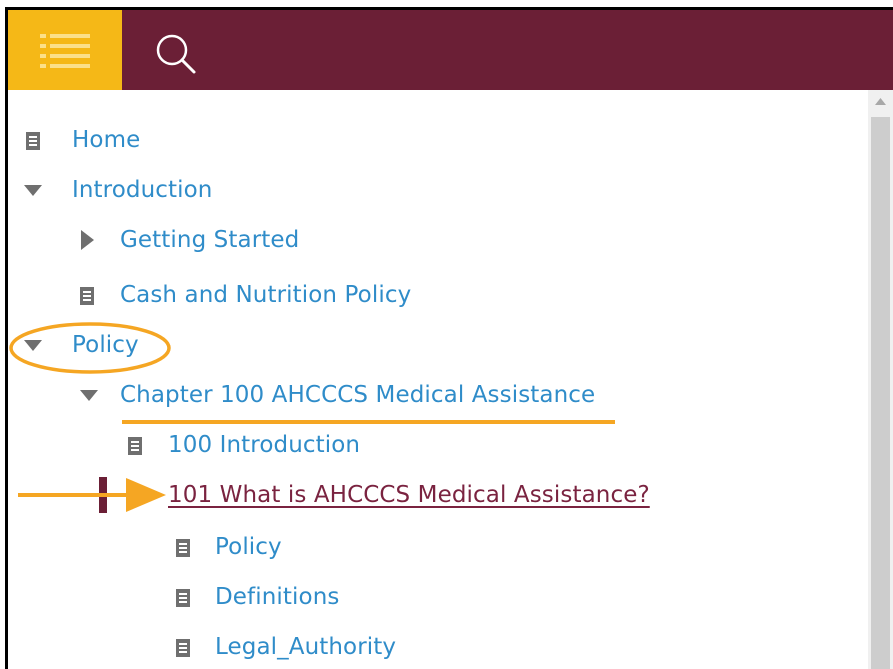  I want to click on caret-right-icon, so click(87, 240).